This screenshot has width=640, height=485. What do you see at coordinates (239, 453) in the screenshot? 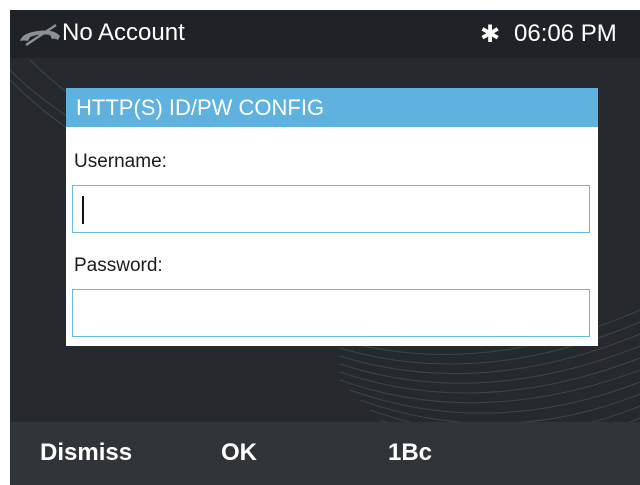
I see `ok-softkey: OK` at bounding box center [239, 453].